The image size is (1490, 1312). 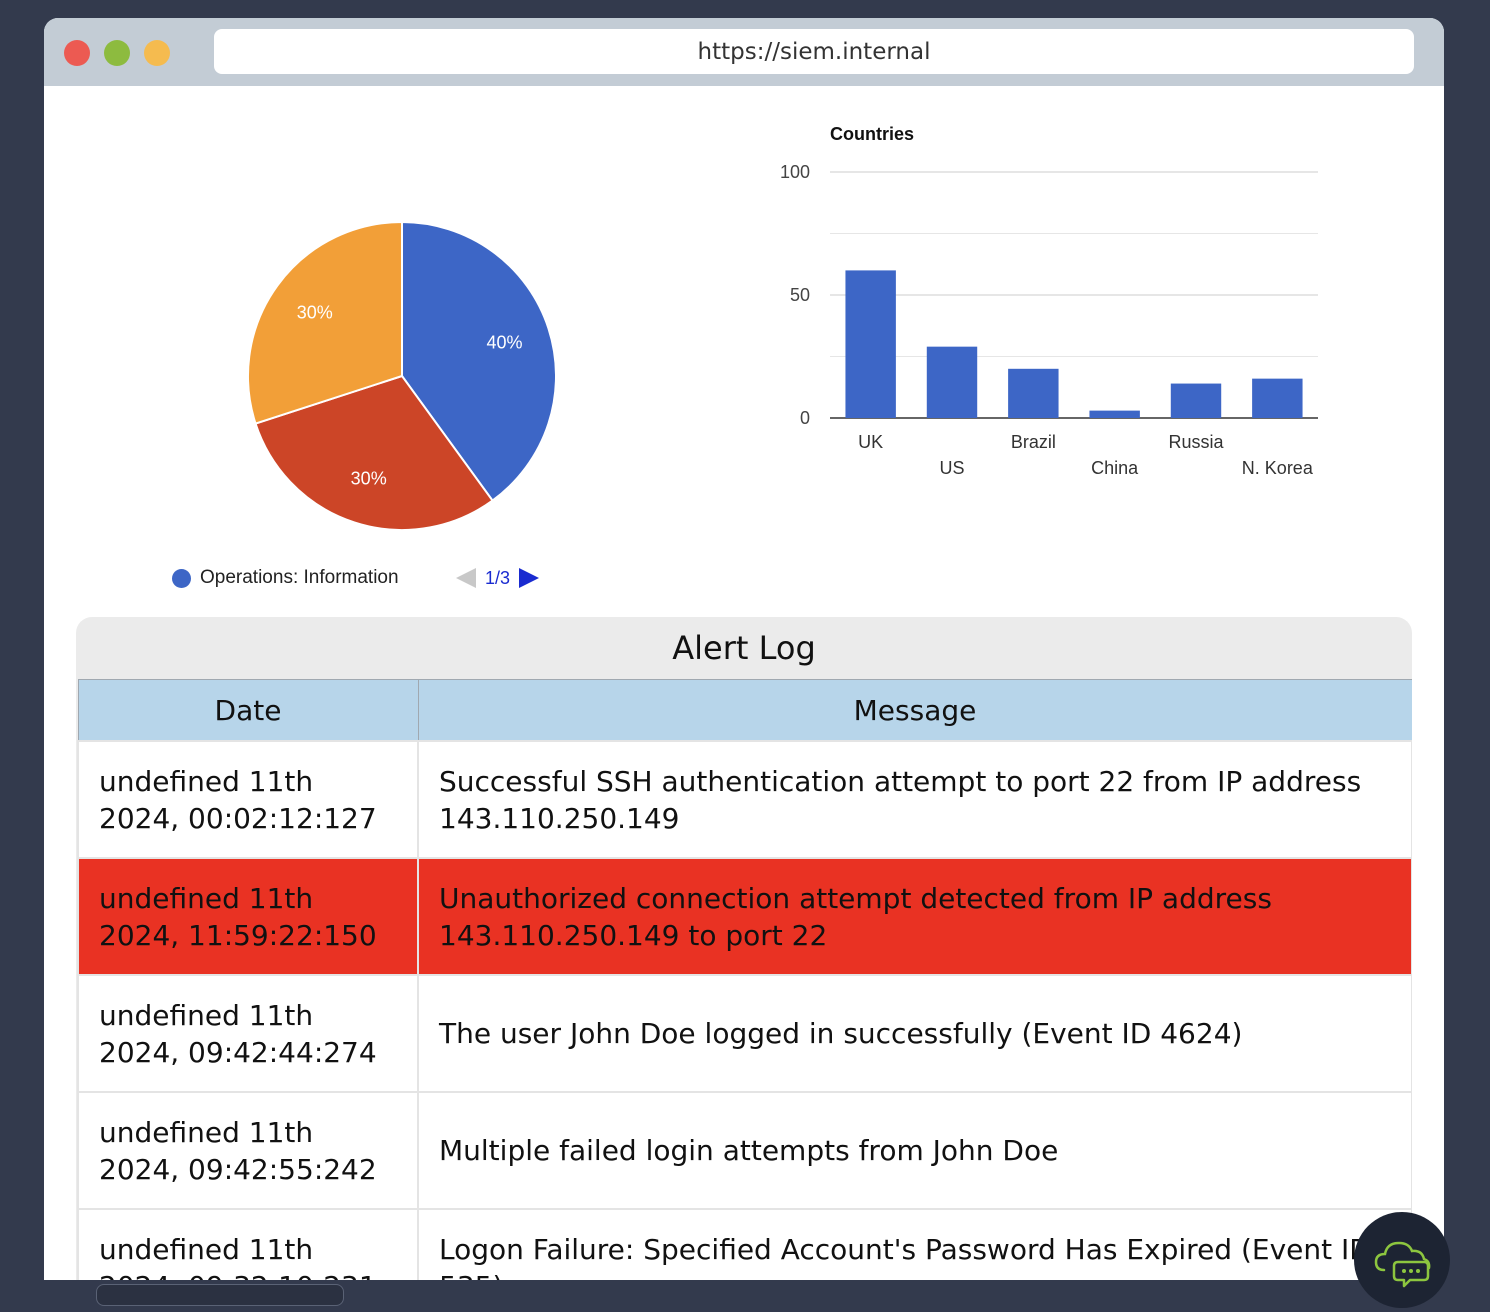 What do you see at coordinates (1278, 468) in the screenshot?
I see `x-tick-label: N. Korea` at bounding box center [1278, 468].